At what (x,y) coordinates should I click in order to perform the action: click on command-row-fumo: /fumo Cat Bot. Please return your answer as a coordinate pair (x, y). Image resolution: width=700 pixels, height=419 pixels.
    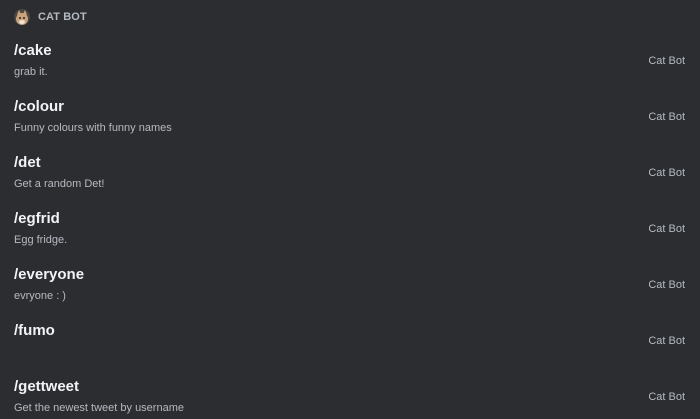
    Looking at the image, I should click on (350, 342).